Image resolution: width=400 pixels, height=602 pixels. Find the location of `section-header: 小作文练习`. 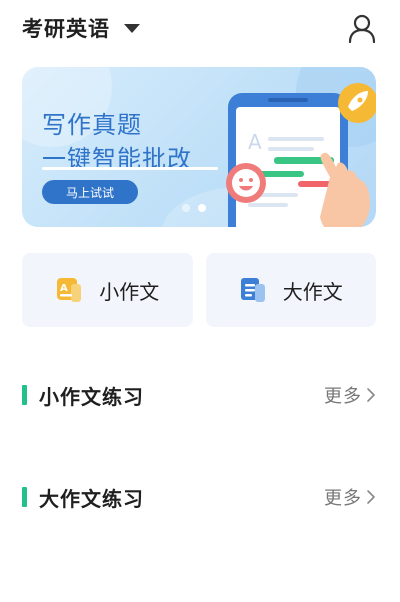

section-header: 小作文练习 is located at coordinates (83, 395).